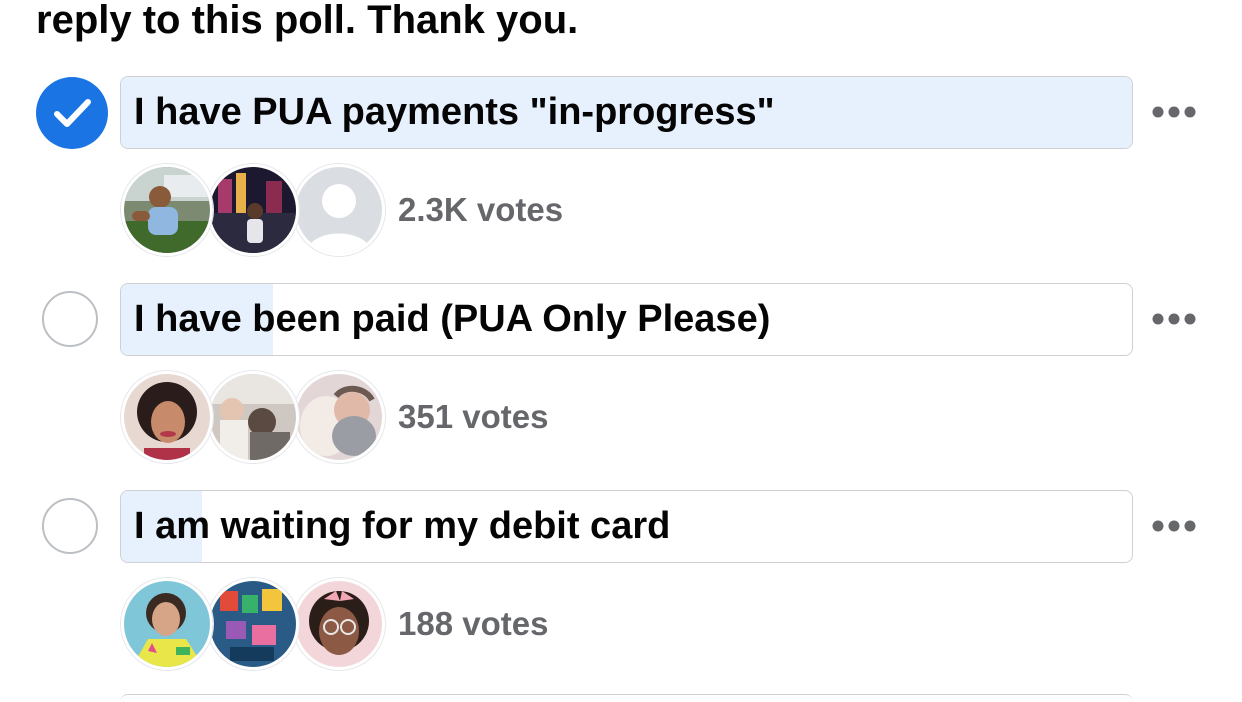 The image size is (1242, 702). I want to click on poll-option-label: I have PUA payments "in-progress", so click(454, 112).